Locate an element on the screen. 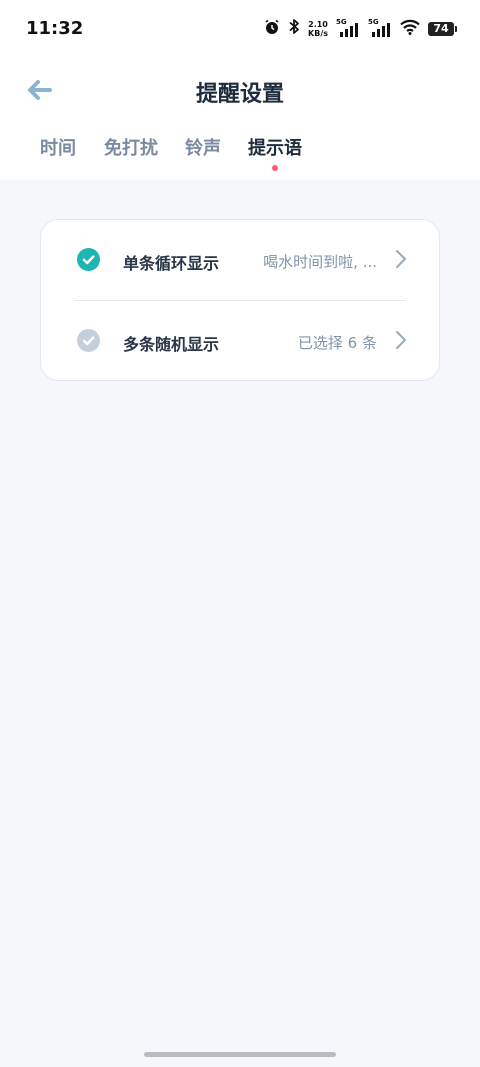  option-value: 已选择 6 条 is located at coordinates (337, 343).